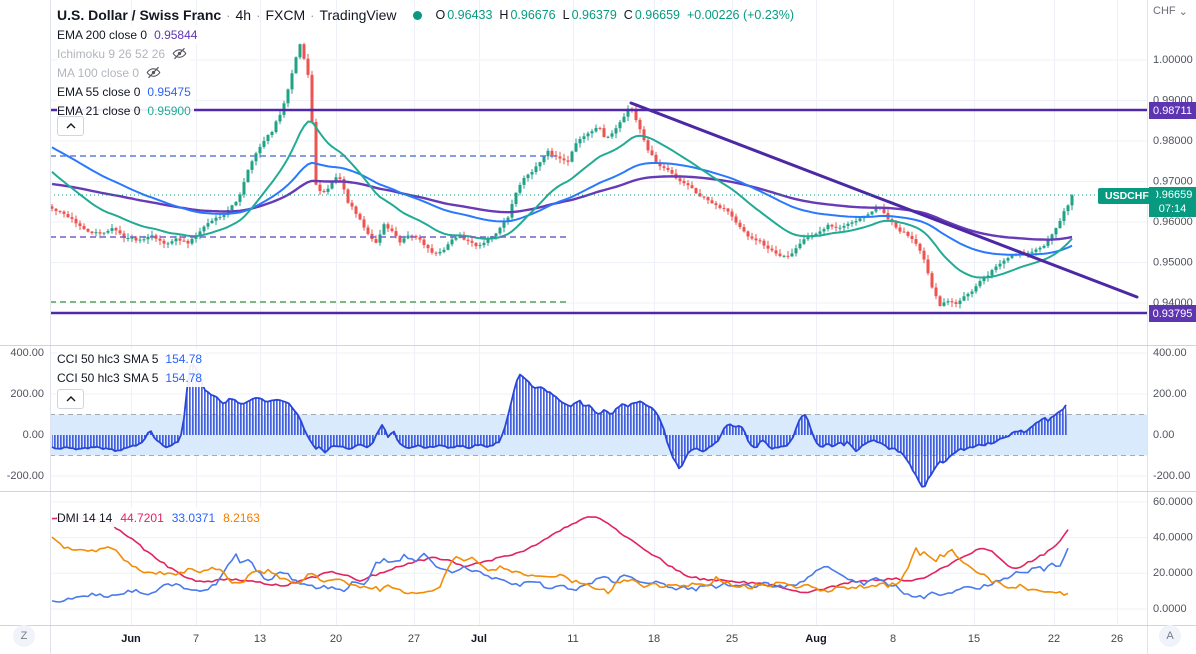 This screenshot has height=654, width=1196. What do you see at coordinates (244, 15) in the screenshot?
I see `interval-label: 4h` at bounding box center [244, 15].